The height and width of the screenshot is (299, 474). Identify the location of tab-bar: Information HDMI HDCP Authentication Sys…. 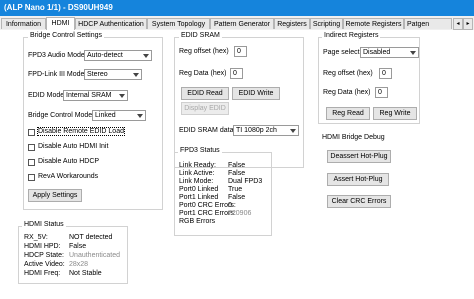
(237, 24).